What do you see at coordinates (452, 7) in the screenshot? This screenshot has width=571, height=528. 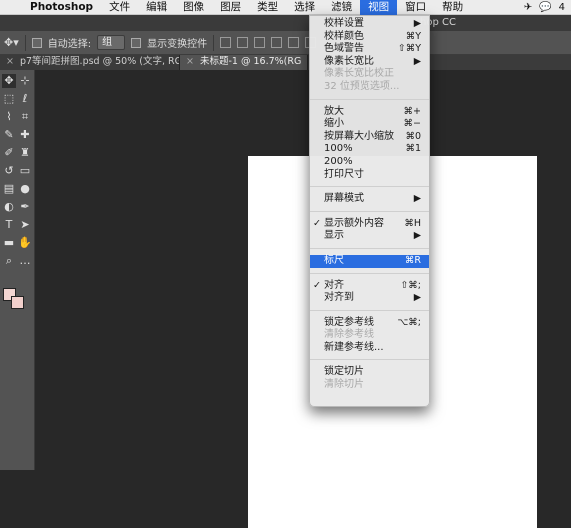 I see `menubar-item: 帮助` at bounding box center [452, 7].